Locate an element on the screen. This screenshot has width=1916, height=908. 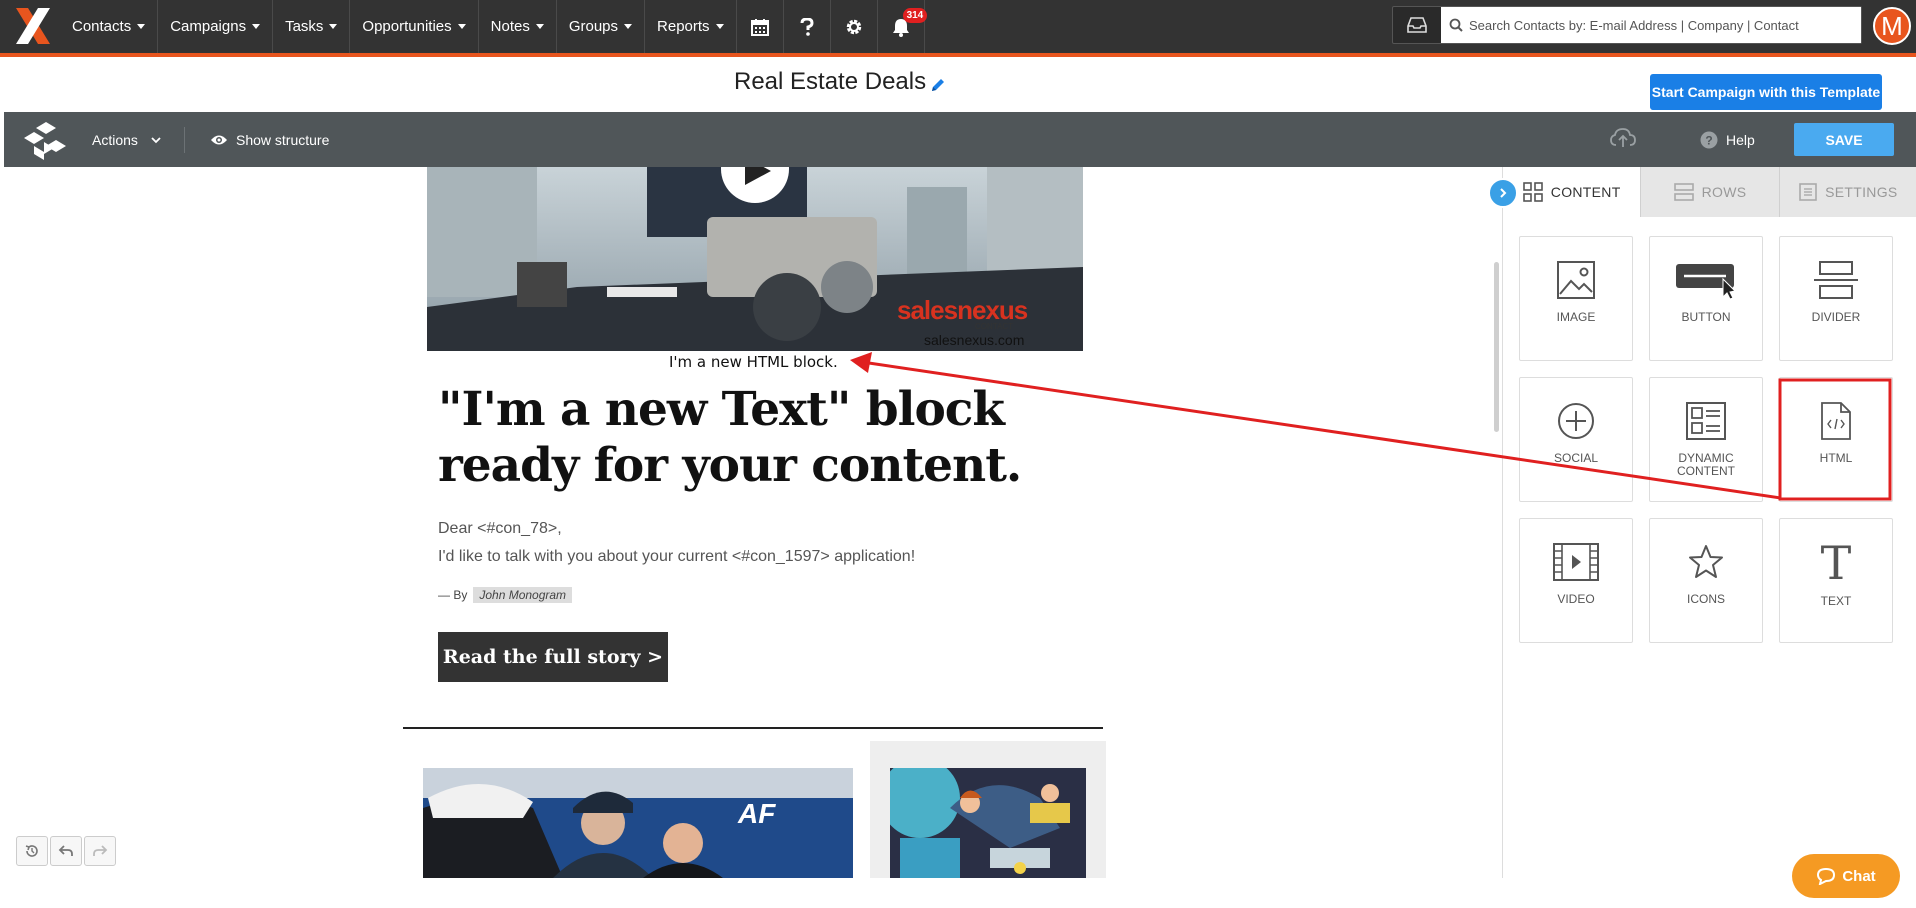
block-social-label: SOCIAL is located at coordinates (1575, 458).